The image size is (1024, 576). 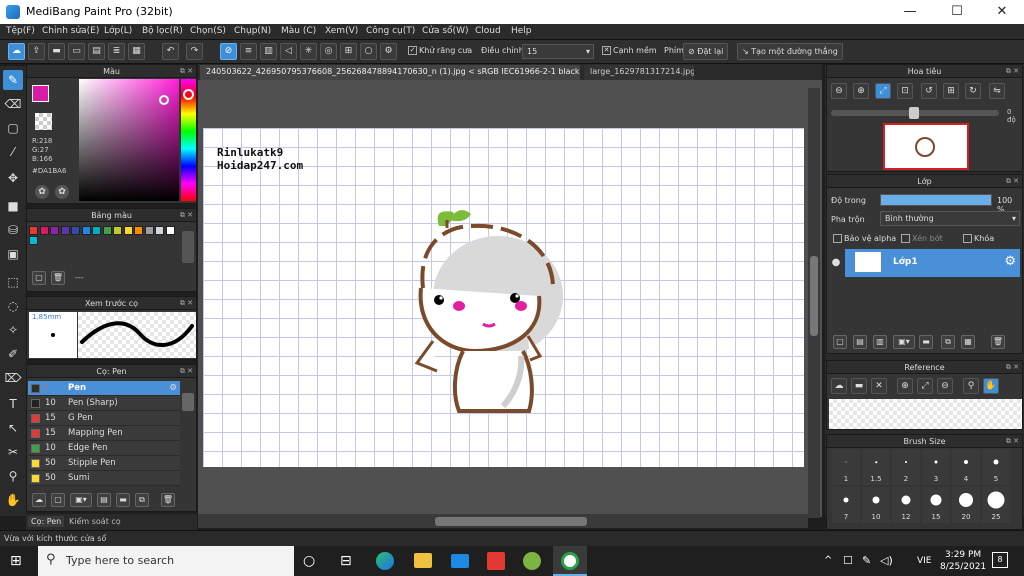 I want to click on menu-color: Màu (C), so click(x=298, y=31).